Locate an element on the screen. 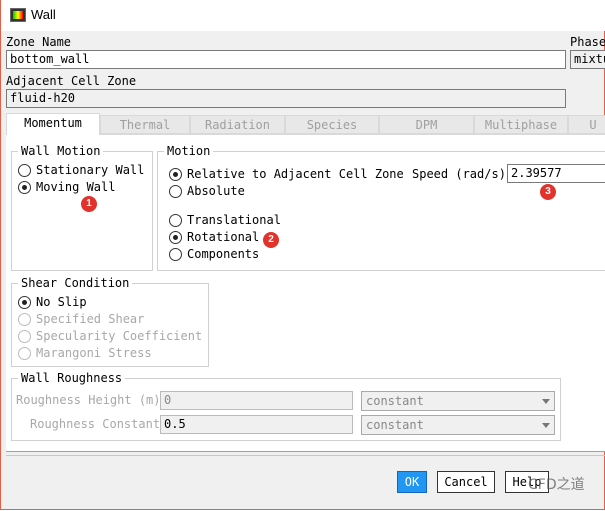  absolute-radio: Absolute is located at coordinates (207, 191).